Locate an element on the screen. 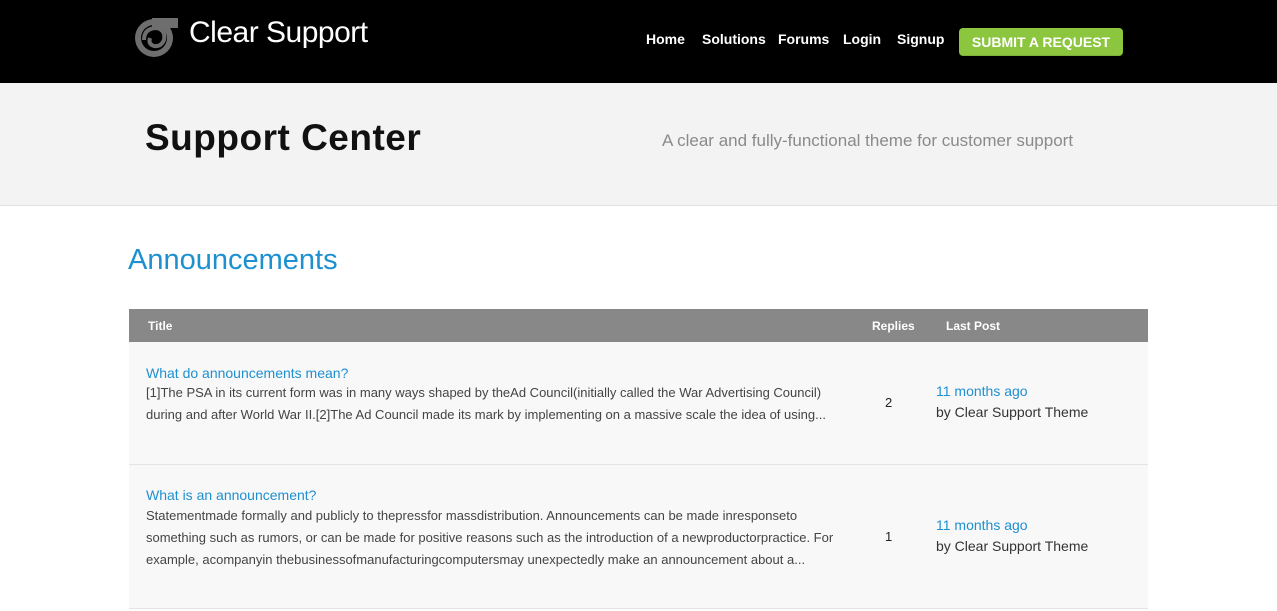 The width and height of the screenshot is (1277, 611). brand-name: Clear Support is located at coordinates (278, 33).